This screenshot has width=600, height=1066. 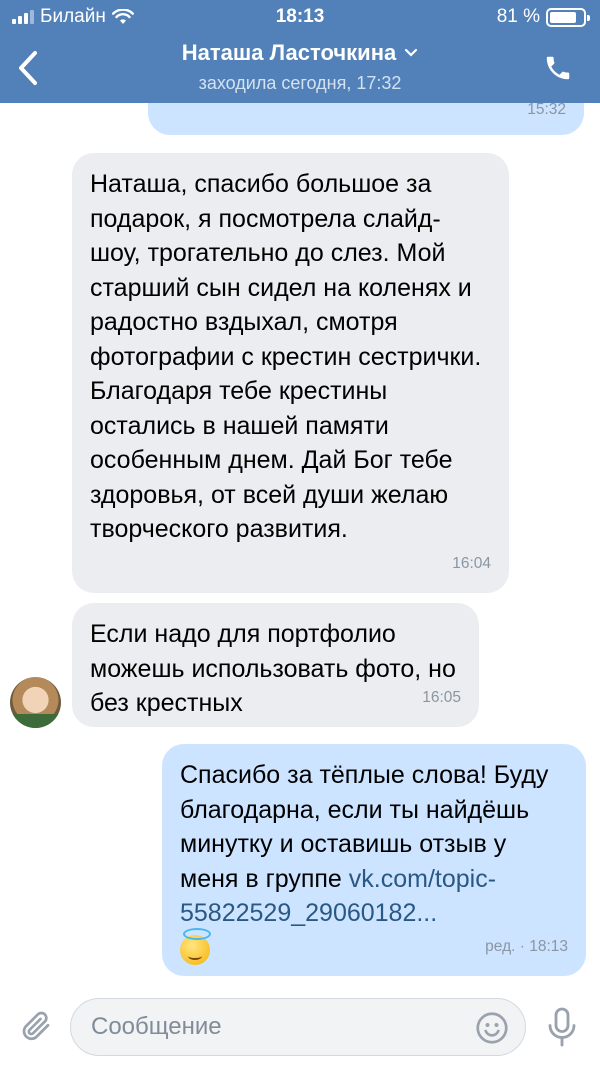 I want to click on back-button, so click(x=28, y=68).